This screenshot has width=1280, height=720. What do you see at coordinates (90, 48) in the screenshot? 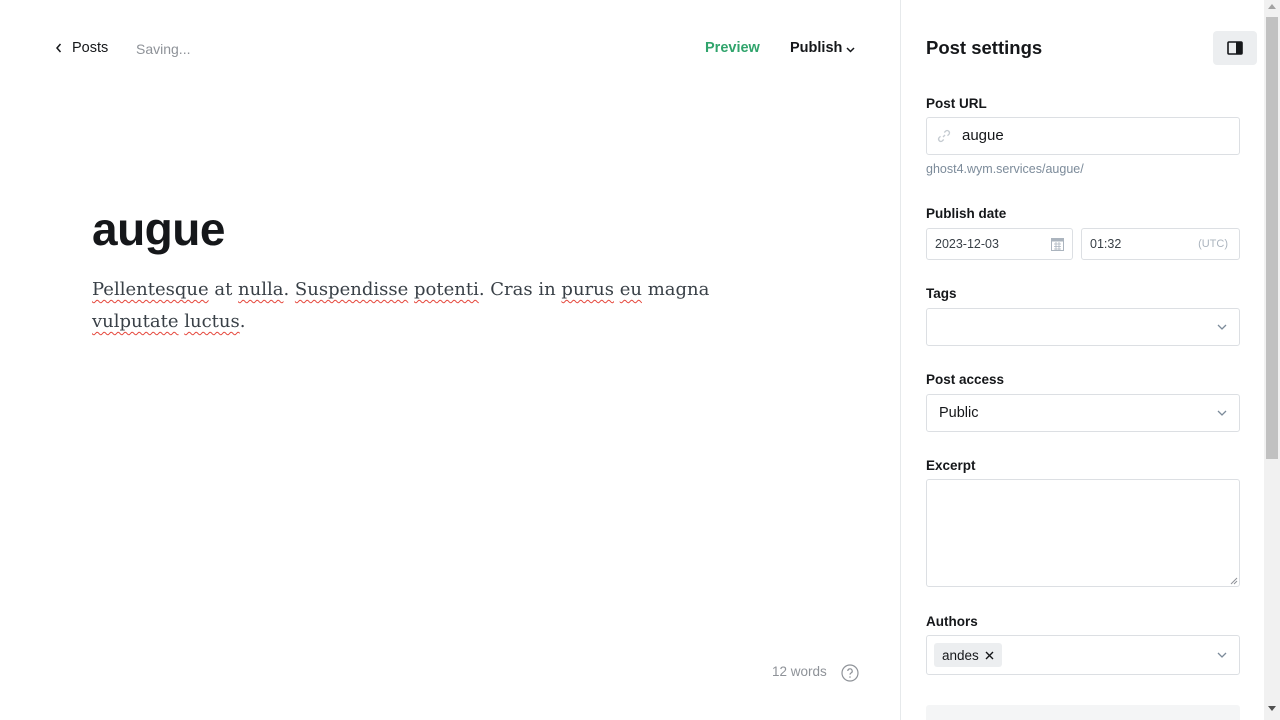
I see `back-link-label: Posts` at bounding box center [90, 48].